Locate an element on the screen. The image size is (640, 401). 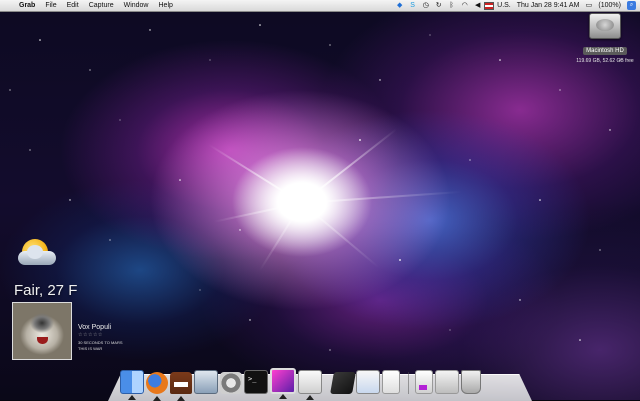
menubar-clock: Thu Jan 28 9:41 AM is located at coordinates (548, 5).